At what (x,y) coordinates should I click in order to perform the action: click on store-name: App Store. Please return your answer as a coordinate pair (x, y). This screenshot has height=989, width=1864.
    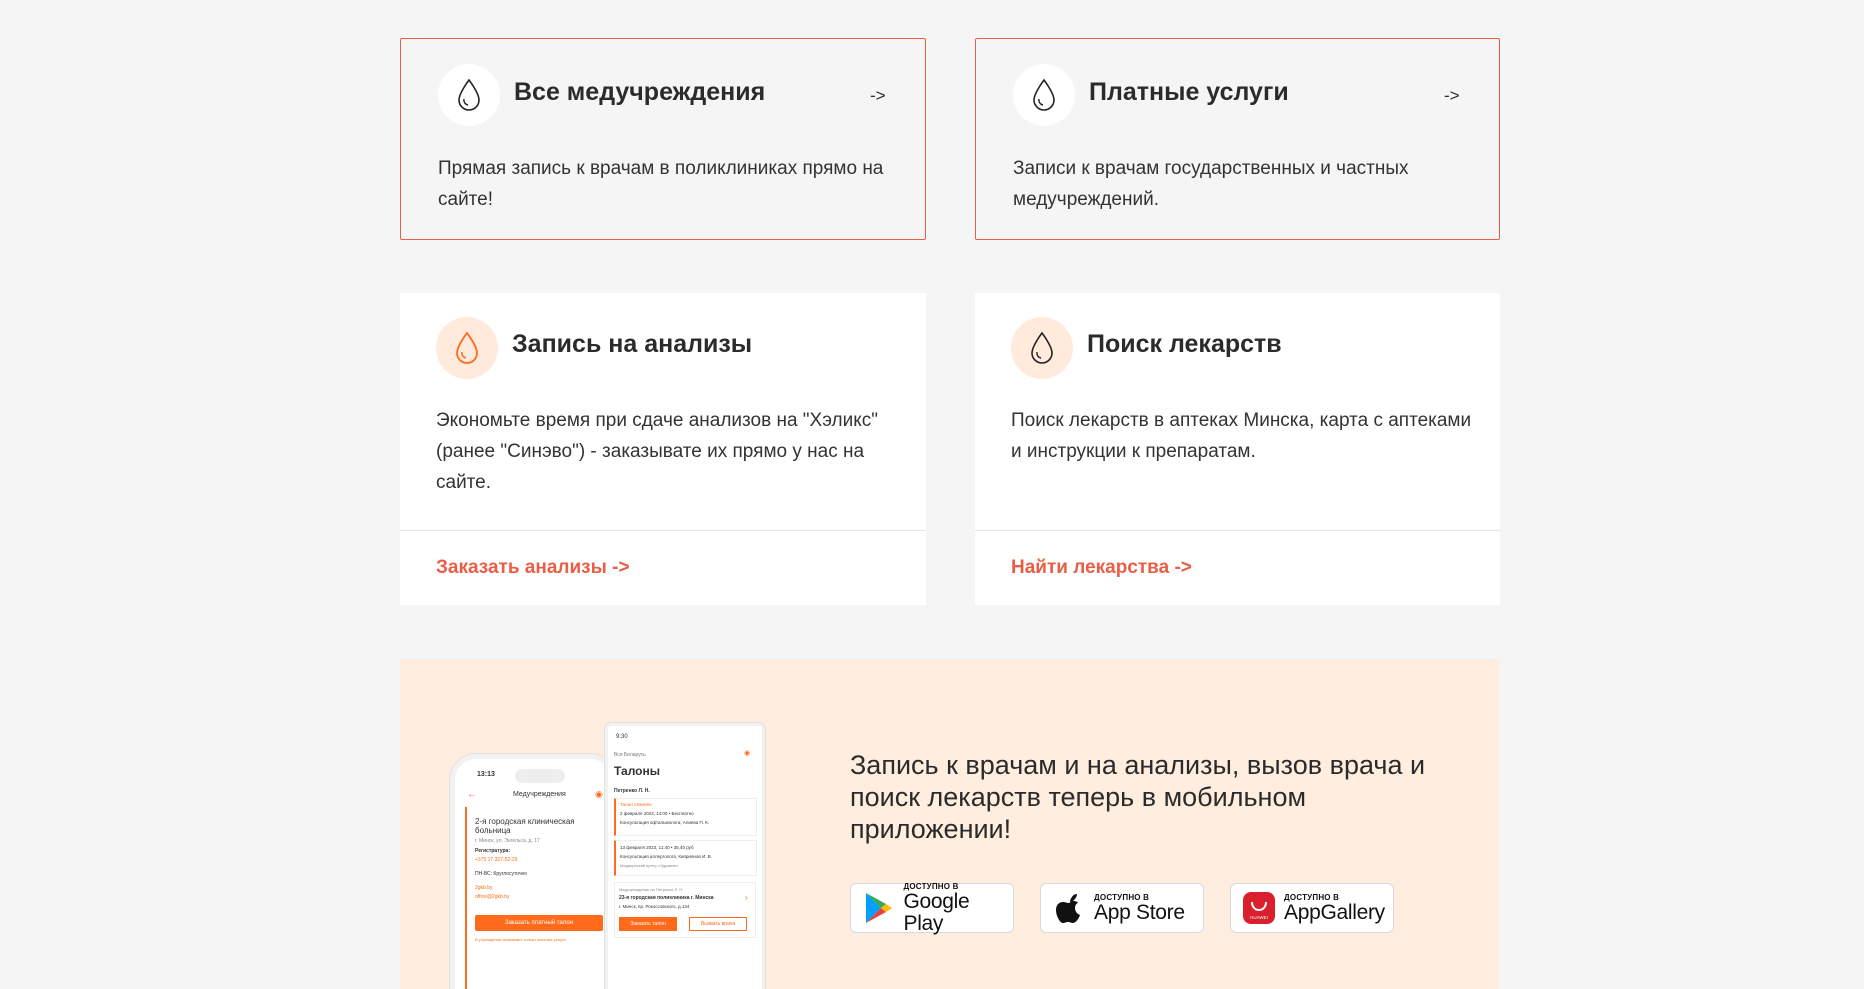
    Looking at the image, I should click on (1139, 912).